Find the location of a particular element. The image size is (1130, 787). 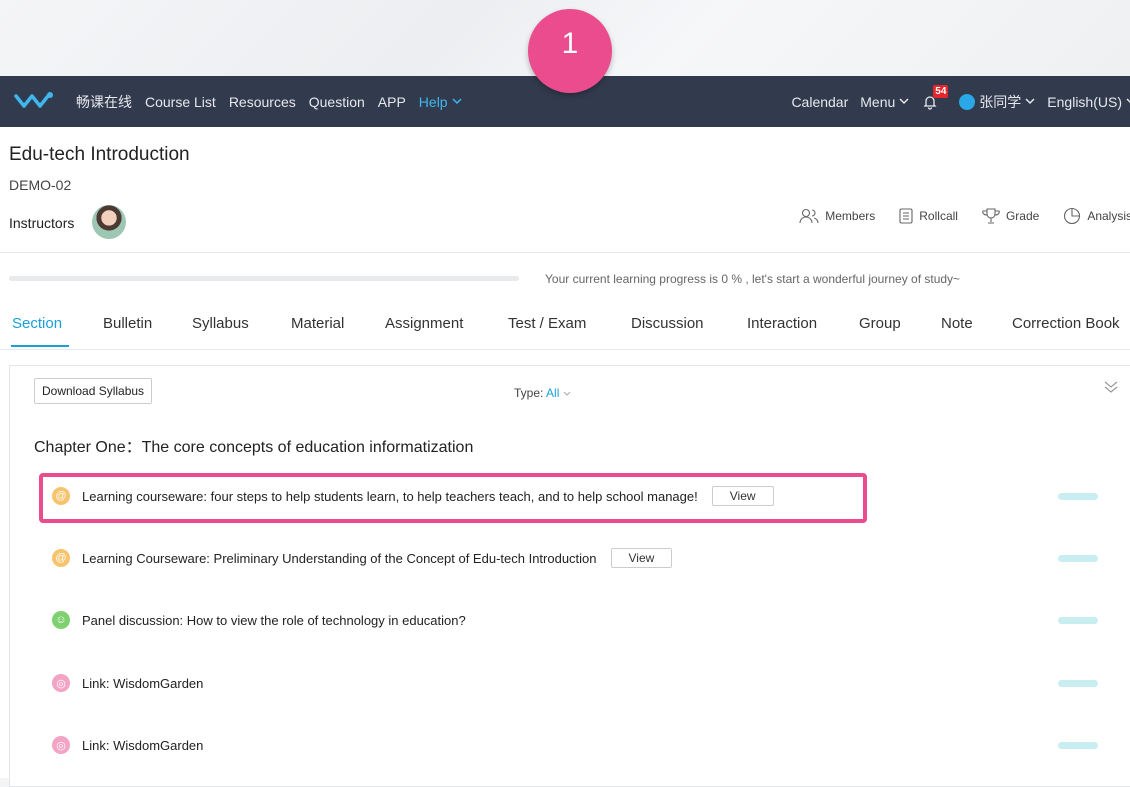

nav-item-app: APP is located at coordinates (392, 102).